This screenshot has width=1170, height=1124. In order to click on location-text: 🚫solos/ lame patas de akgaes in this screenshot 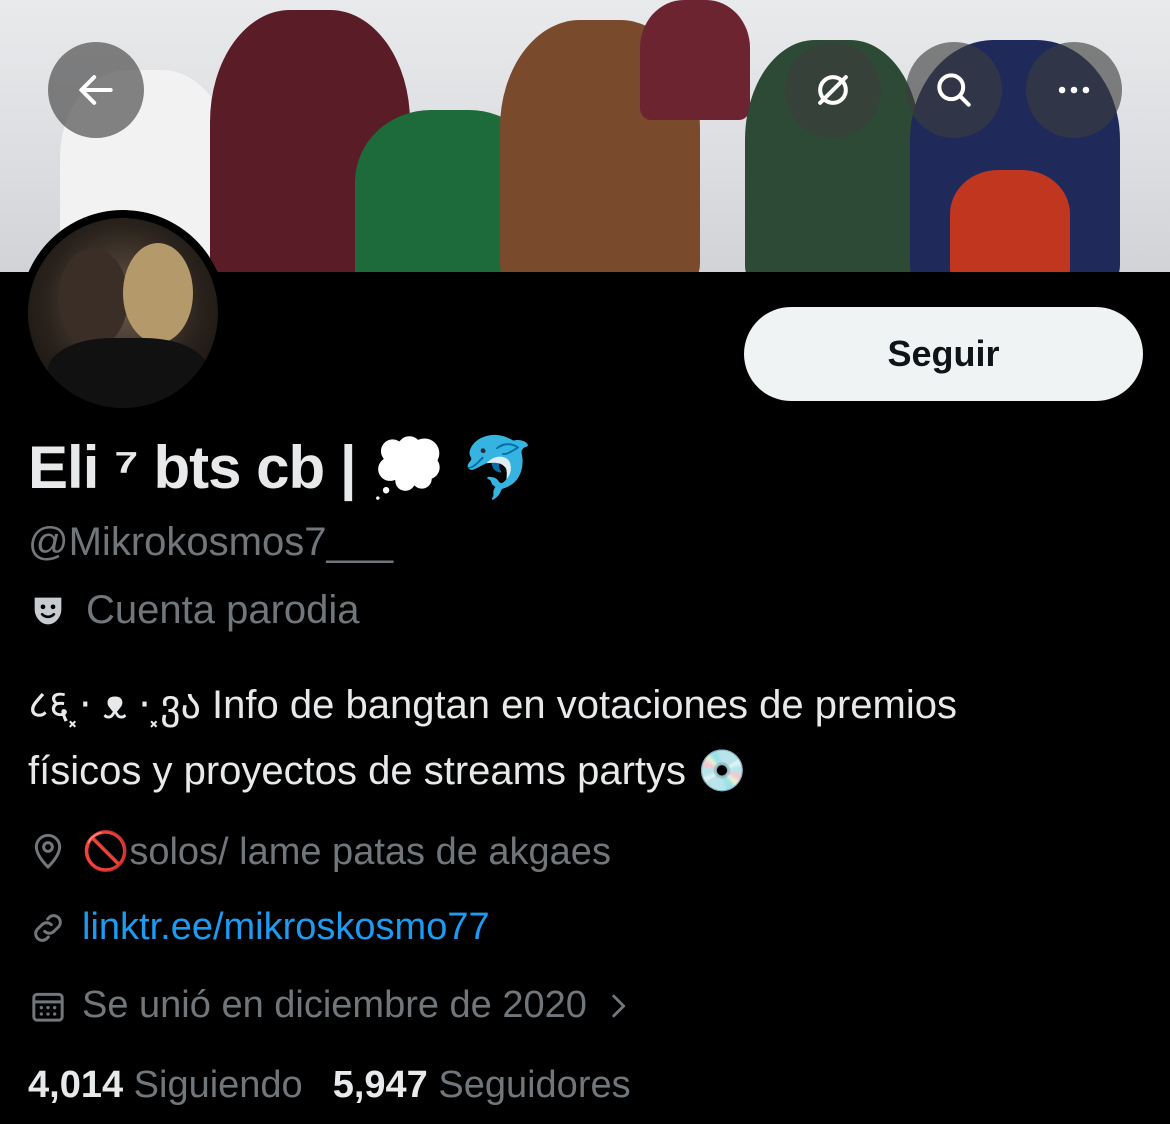, I will do `click(346, 852)`.